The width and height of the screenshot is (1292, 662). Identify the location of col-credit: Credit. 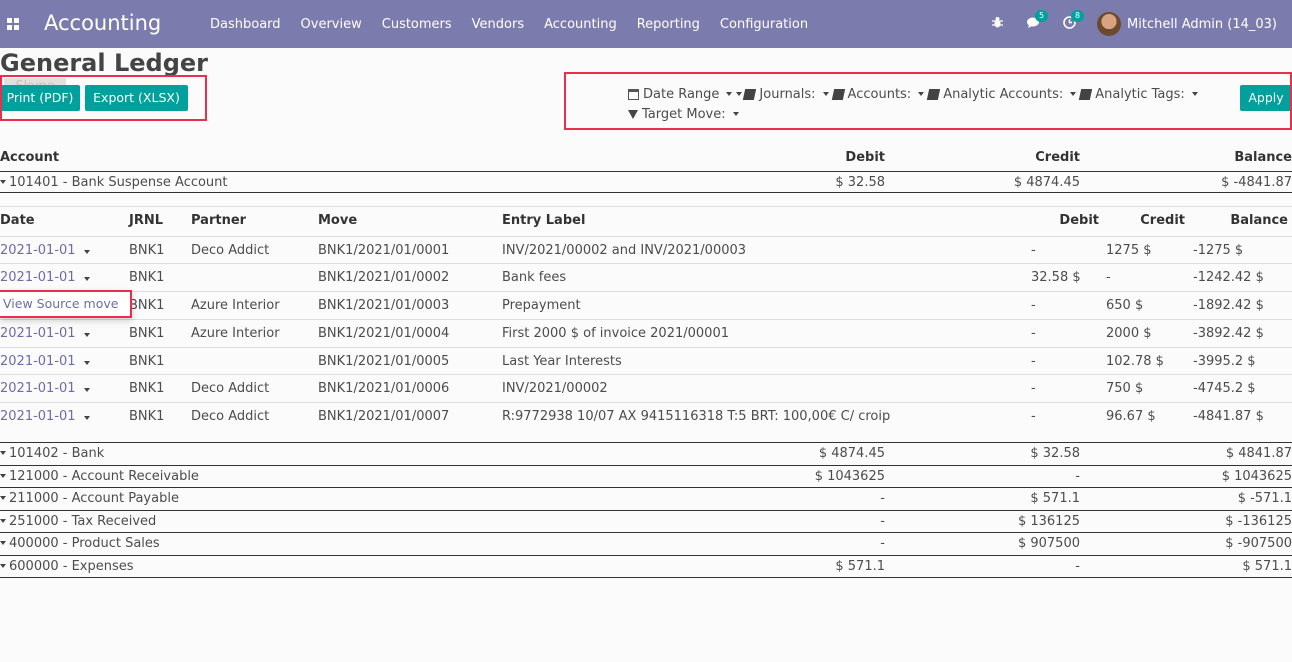
(1057, 157).